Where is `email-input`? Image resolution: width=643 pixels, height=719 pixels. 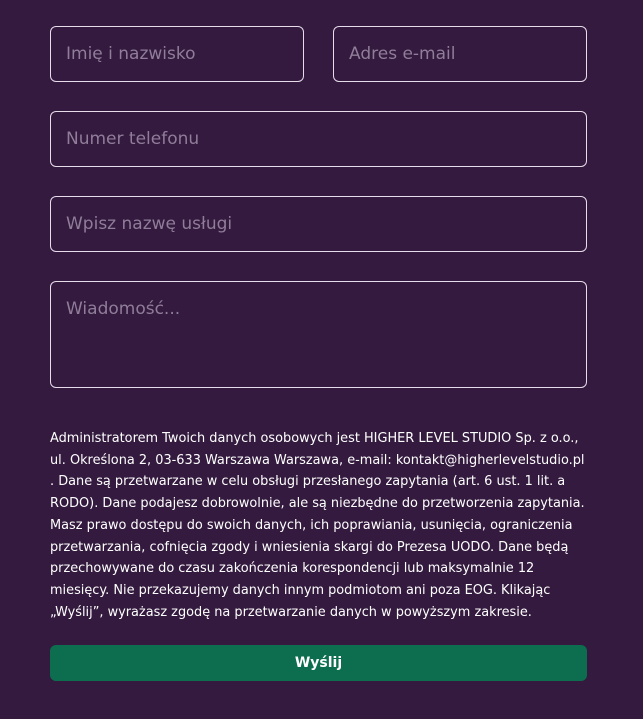 email-input is located at coordinates (460, 54).